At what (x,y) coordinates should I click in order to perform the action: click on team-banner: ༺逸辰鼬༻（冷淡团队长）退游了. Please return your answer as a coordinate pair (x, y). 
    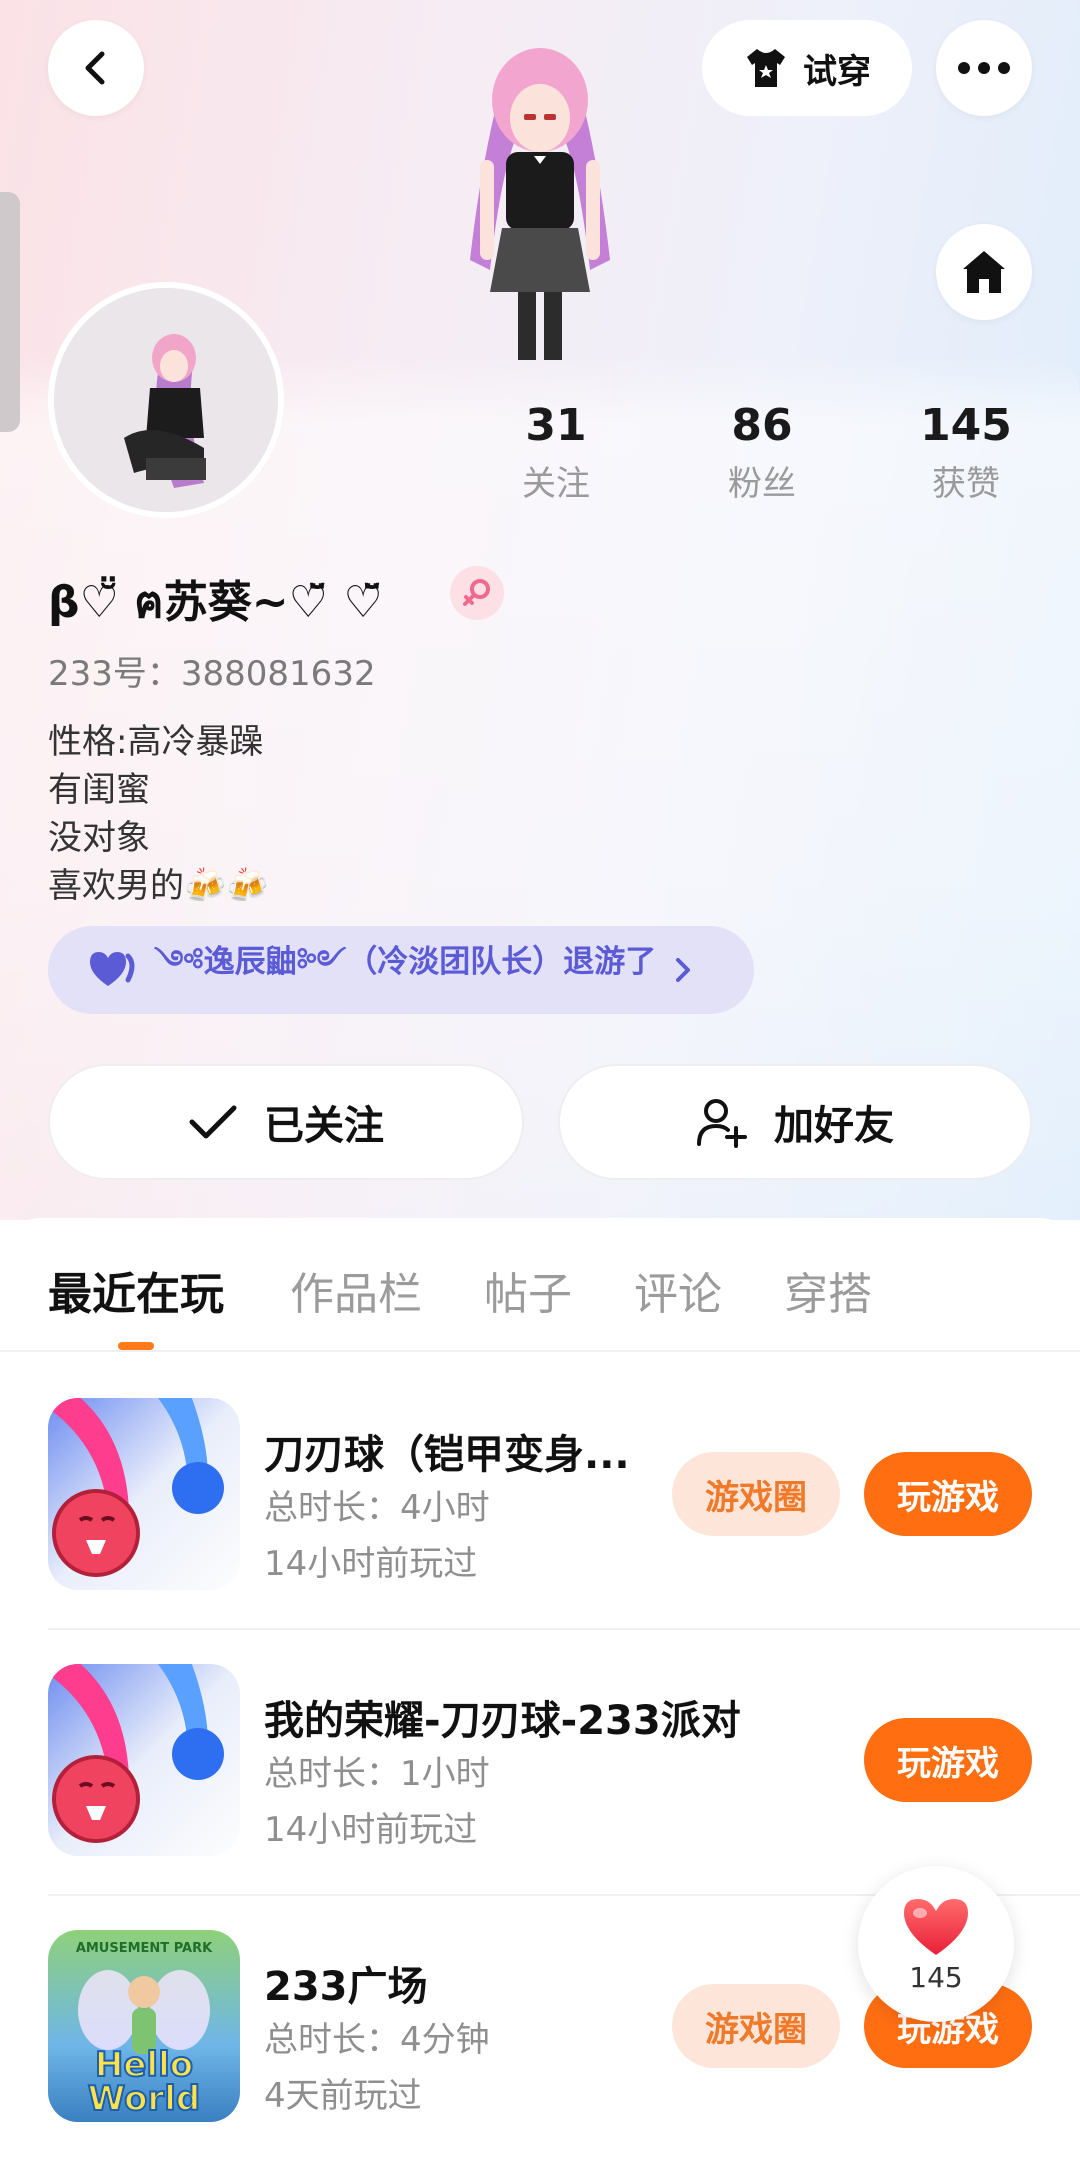
    Looking at the image, I should click on (401, 970).